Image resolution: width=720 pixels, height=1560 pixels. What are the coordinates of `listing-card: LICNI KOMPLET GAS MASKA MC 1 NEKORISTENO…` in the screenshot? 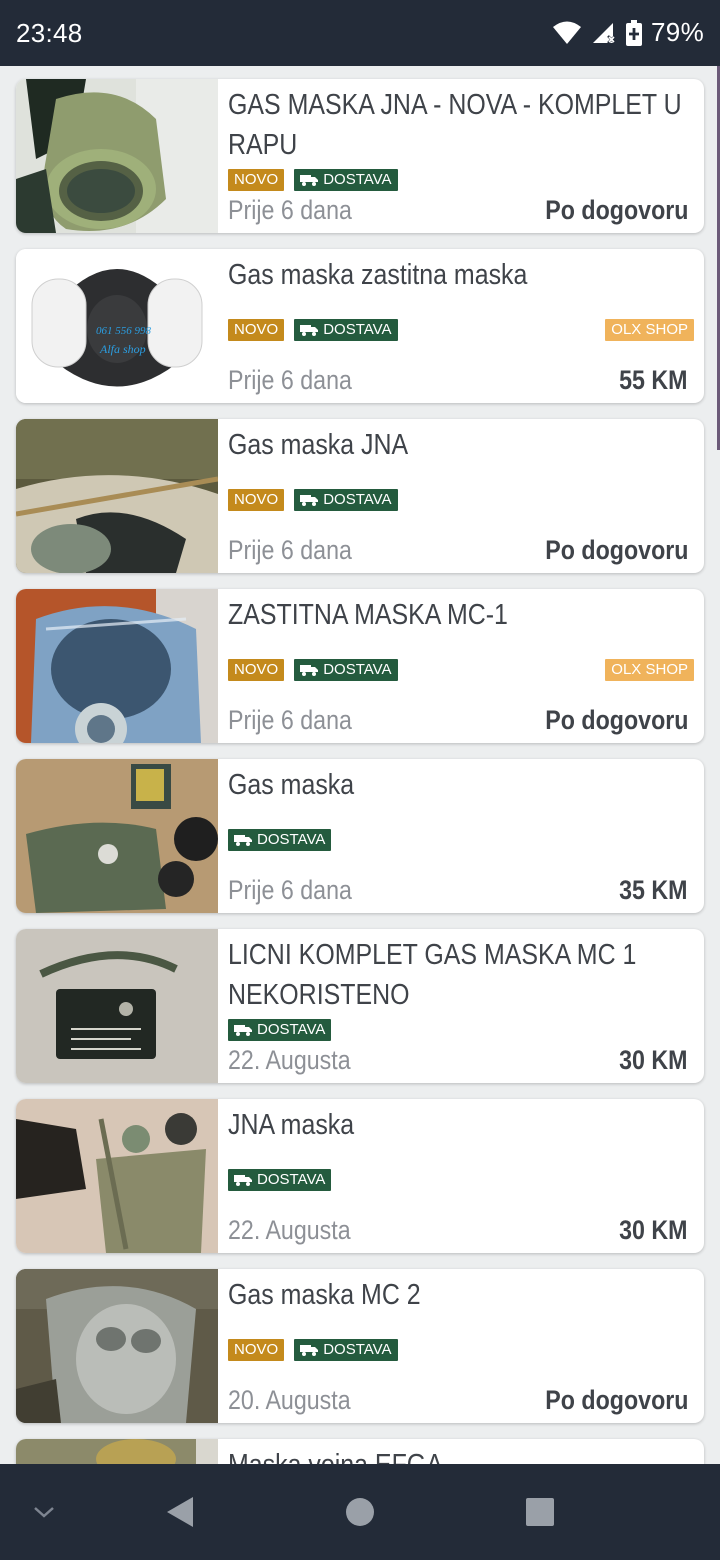 It's located at (360, 1006).